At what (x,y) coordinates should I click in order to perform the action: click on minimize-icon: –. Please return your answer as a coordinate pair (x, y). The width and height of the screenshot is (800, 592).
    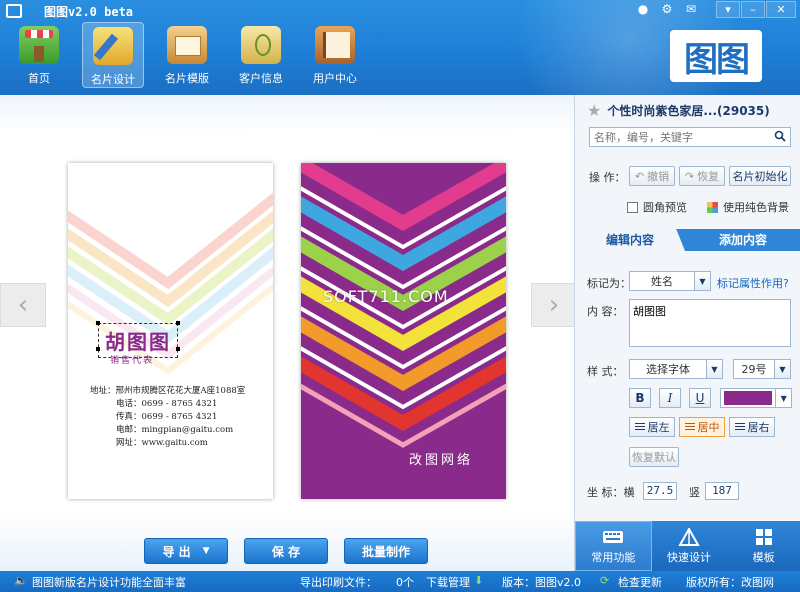
    Looking at the image, I should click on (753, 9).